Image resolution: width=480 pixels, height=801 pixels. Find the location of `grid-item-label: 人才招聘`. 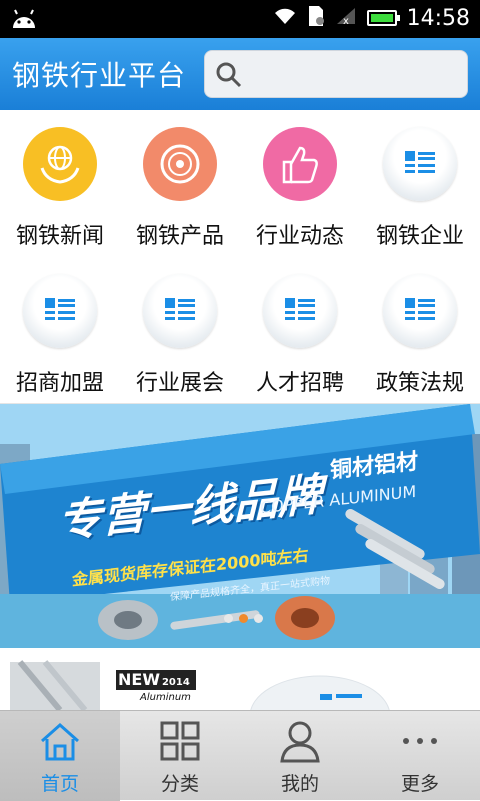

grid-item-label: 人才招聘 is located at coordinates (299, 383).